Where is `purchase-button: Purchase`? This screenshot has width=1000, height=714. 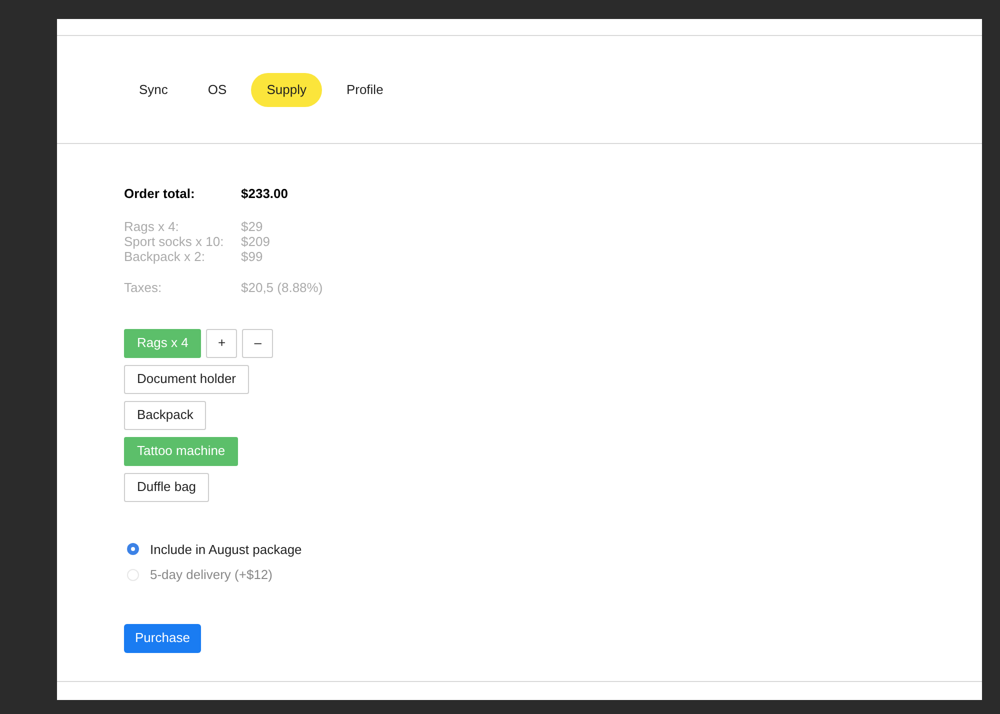
purchase-button: Purchase is located at coordinates (162, 638).